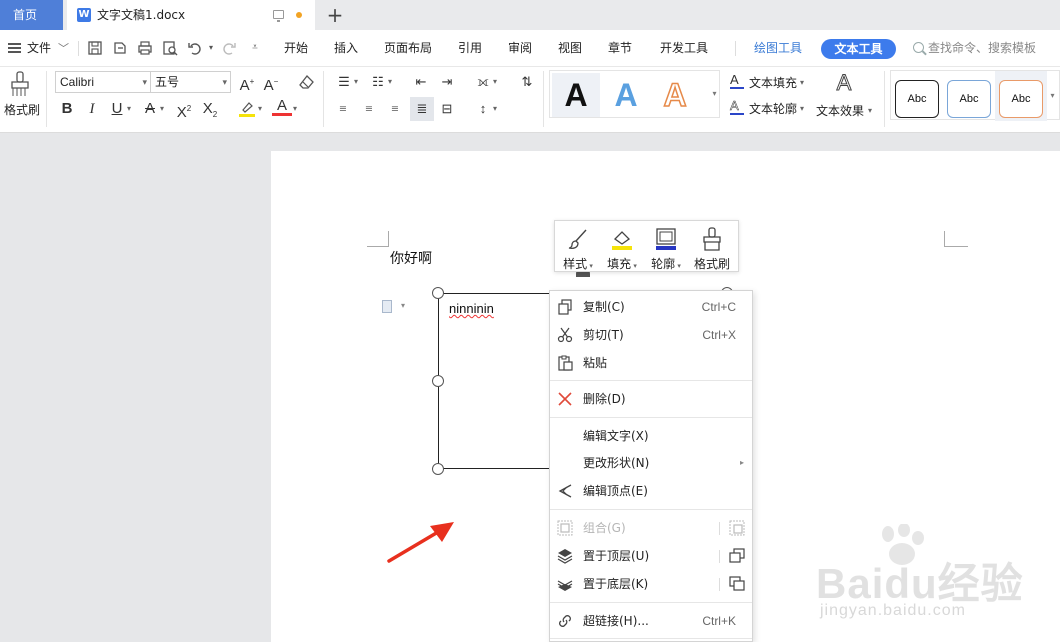 The image size is (1060, 642). I want to click on chinese-layout-dropdown-icon: ▾, so click(495, 81).